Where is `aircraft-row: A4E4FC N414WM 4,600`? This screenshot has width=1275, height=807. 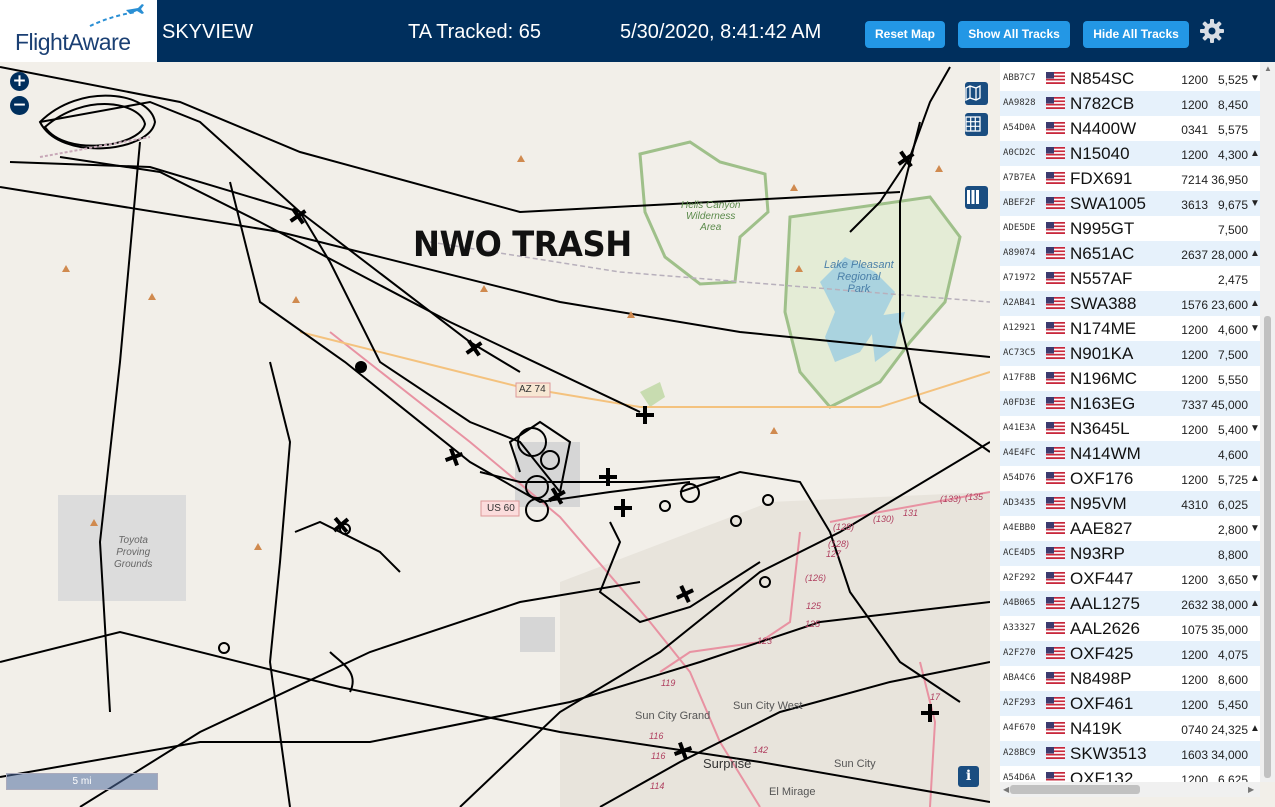
aircraft-row: A4E4FC N414WM 4,600 is located at coordinates (1130, 453).